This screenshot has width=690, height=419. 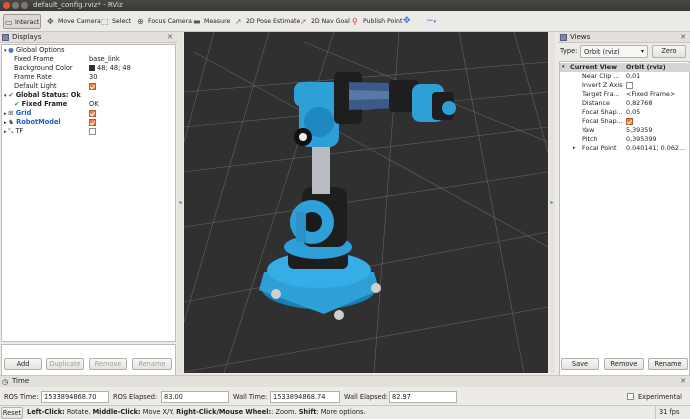 I want to click on view-property-row: Focal Shap... 0,05, so click(x=625, y=112).